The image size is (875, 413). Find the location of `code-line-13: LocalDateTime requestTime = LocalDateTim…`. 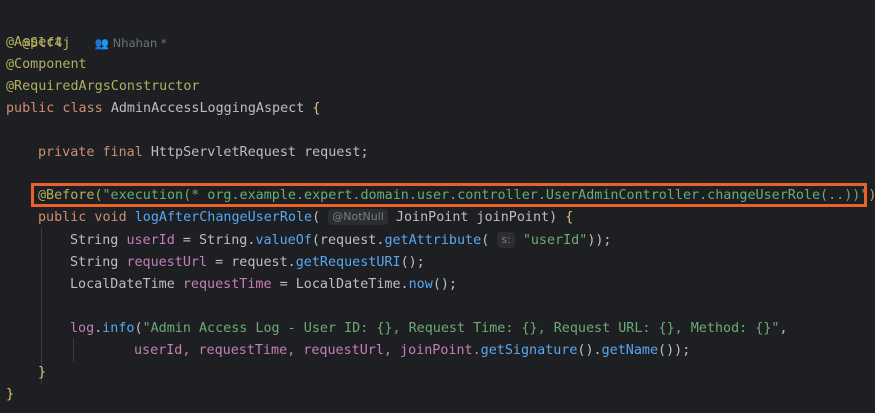

code-line-13: LocalDateTime requestTime = LocalDateTim… is located at coordinates (263, 285).